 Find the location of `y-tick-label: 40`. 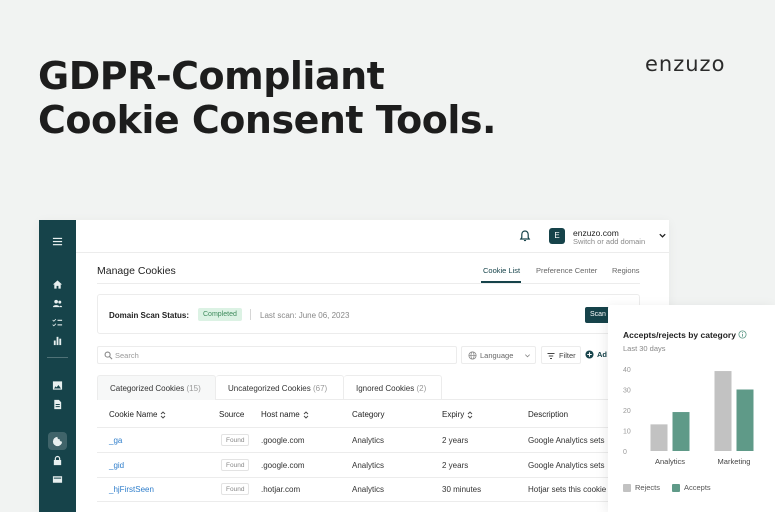

y-tick-label: 40 is located at coordinates (627, 370).